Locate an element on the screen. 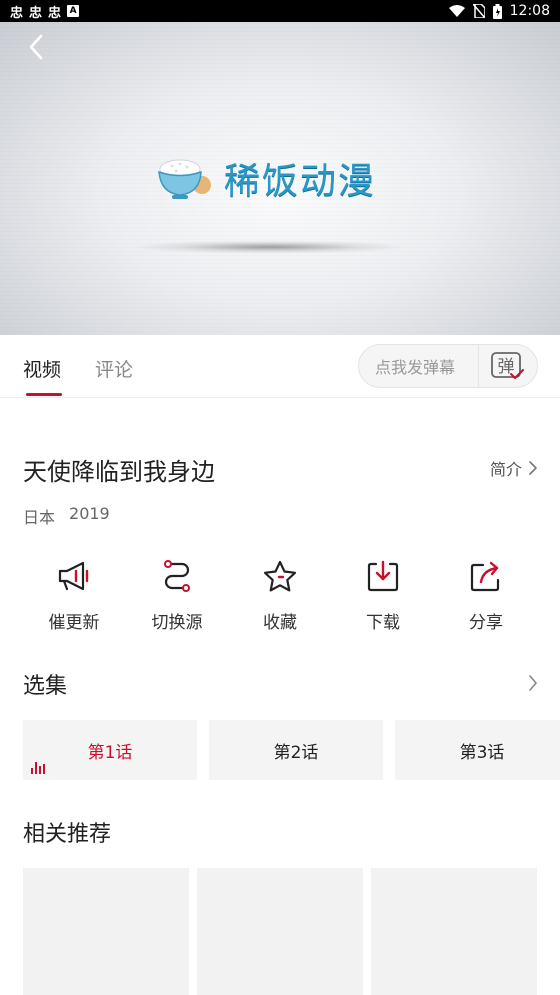 This screenshot has width=560, height=995. episode-label: 第3话 is located at coordinates (482, 752).